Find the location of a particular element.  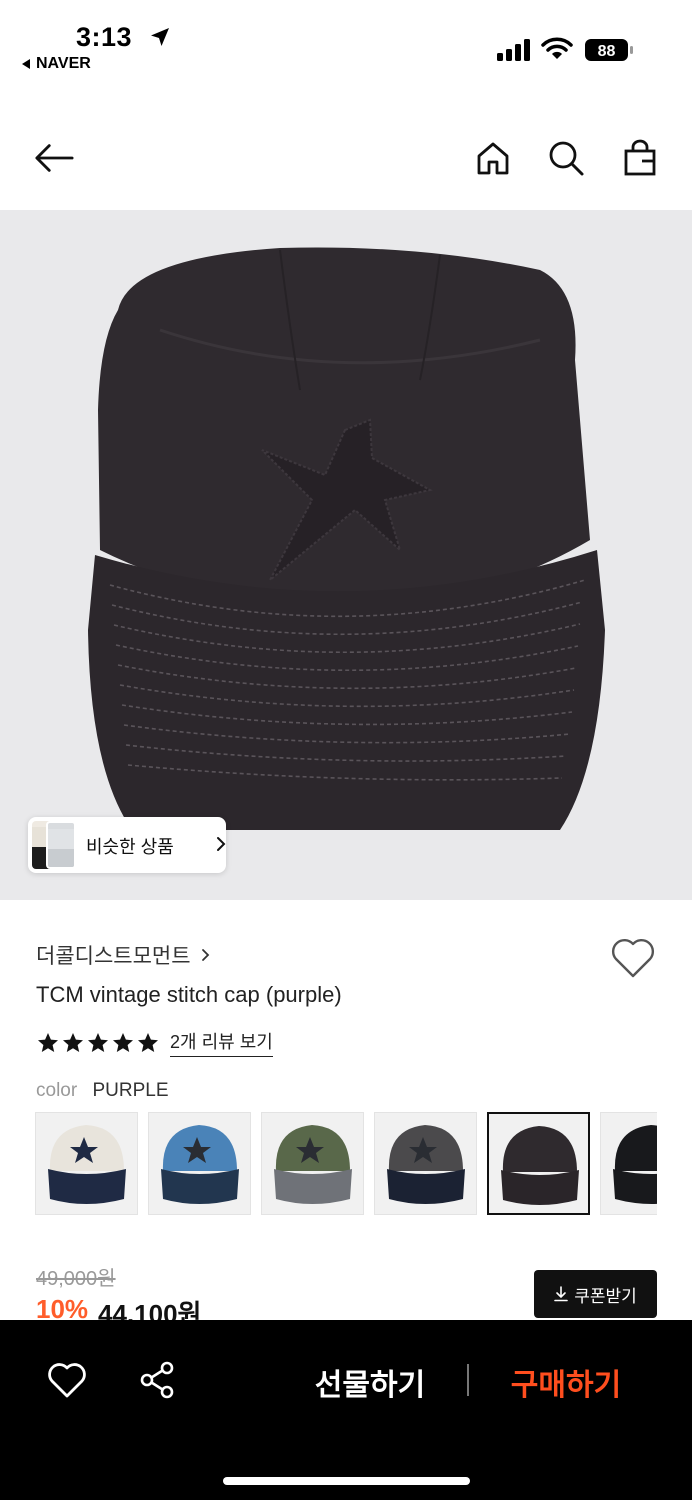

coupon-button: 쿠폰받기 is located at coordinates (595, 1294).